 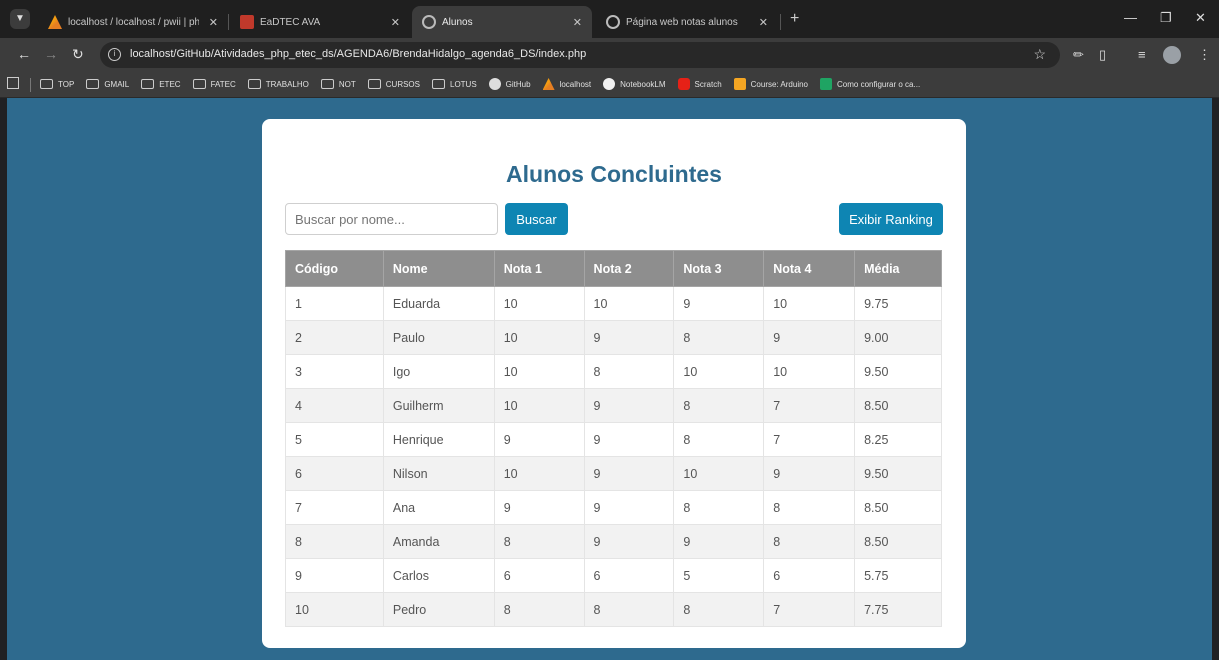 I want to click on cell-nota1: 10, so click(x=539, y=303).